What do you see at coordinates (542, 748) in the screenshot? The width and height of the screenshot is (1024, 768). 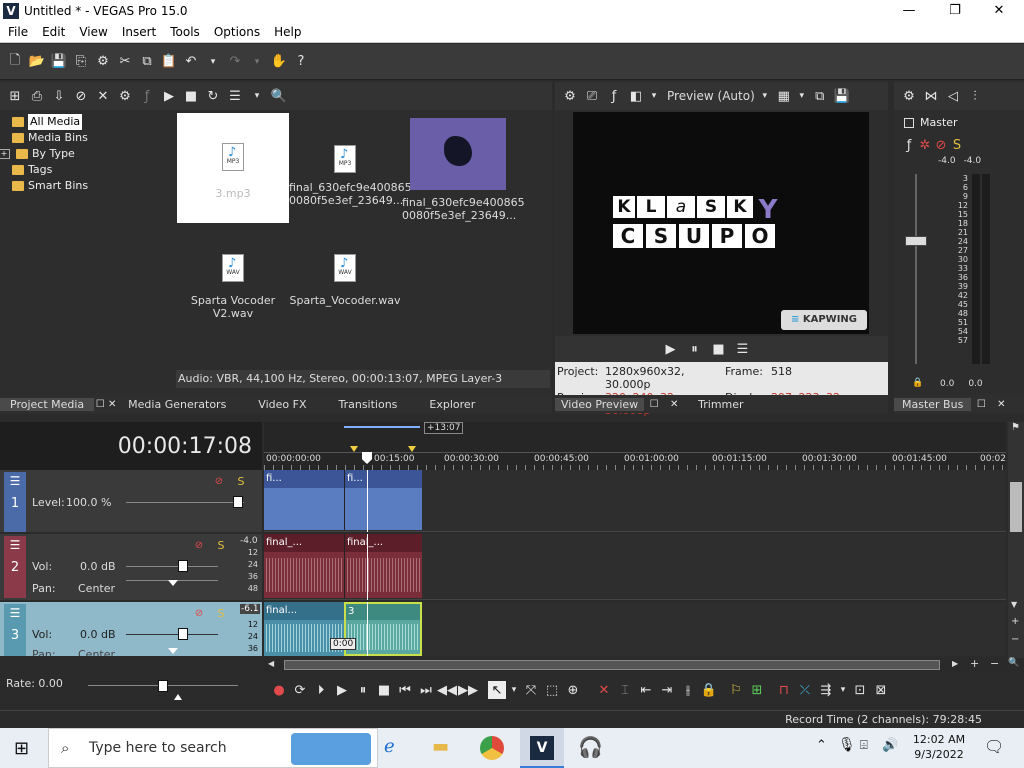 I see `taskbar-vegas-active: V` at bounding box center [542, 748].